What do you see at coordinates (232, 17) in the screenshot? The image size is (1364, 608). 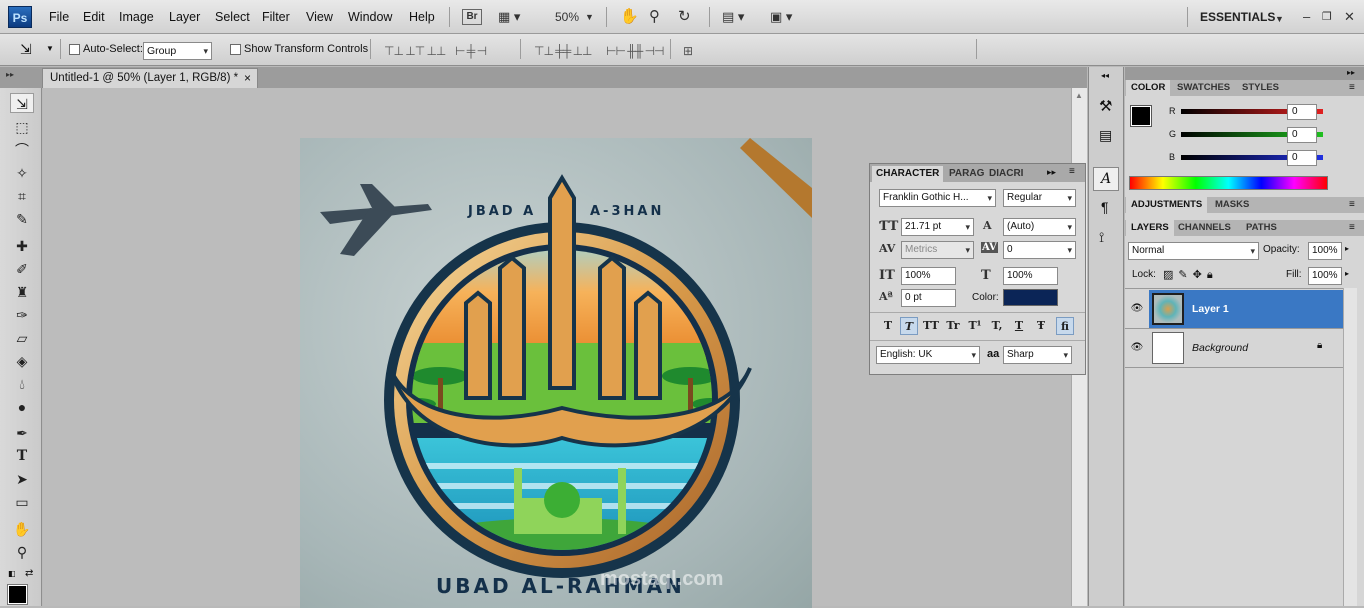 I see `menu-select: Select` at bounding box center [232, 17].